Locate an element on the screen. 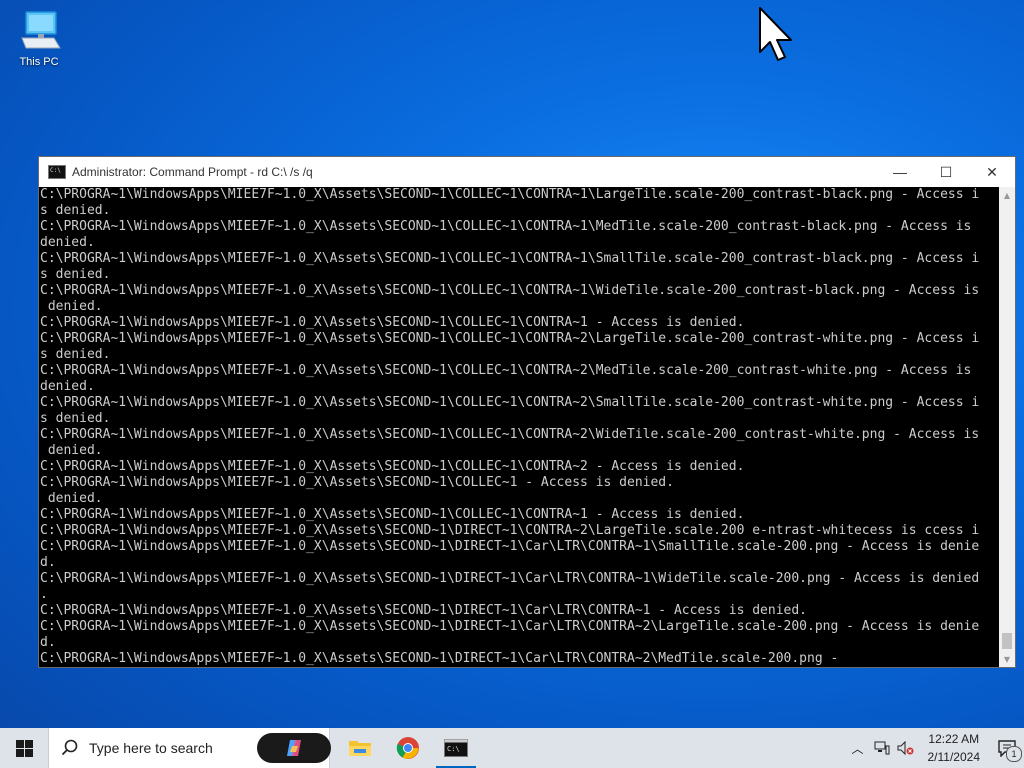 The image size is (1024, 768). clock-time: 12:22 AM is located at coordinates (954, 739).